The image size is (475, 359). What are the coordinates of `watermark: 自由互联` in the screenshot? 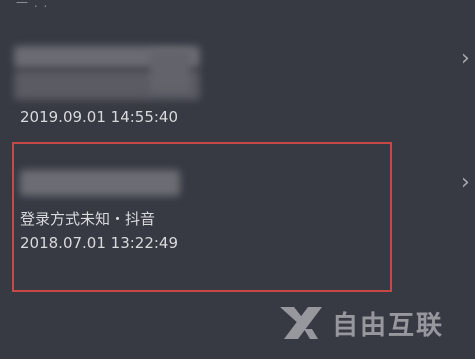 It's located at (361, 323).